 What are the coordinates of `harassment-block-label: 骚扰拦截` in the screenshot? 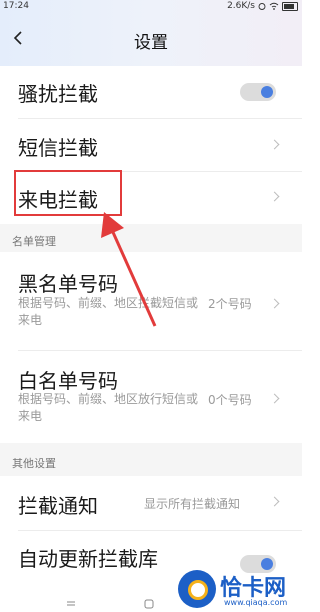 It's located at (58, 94).